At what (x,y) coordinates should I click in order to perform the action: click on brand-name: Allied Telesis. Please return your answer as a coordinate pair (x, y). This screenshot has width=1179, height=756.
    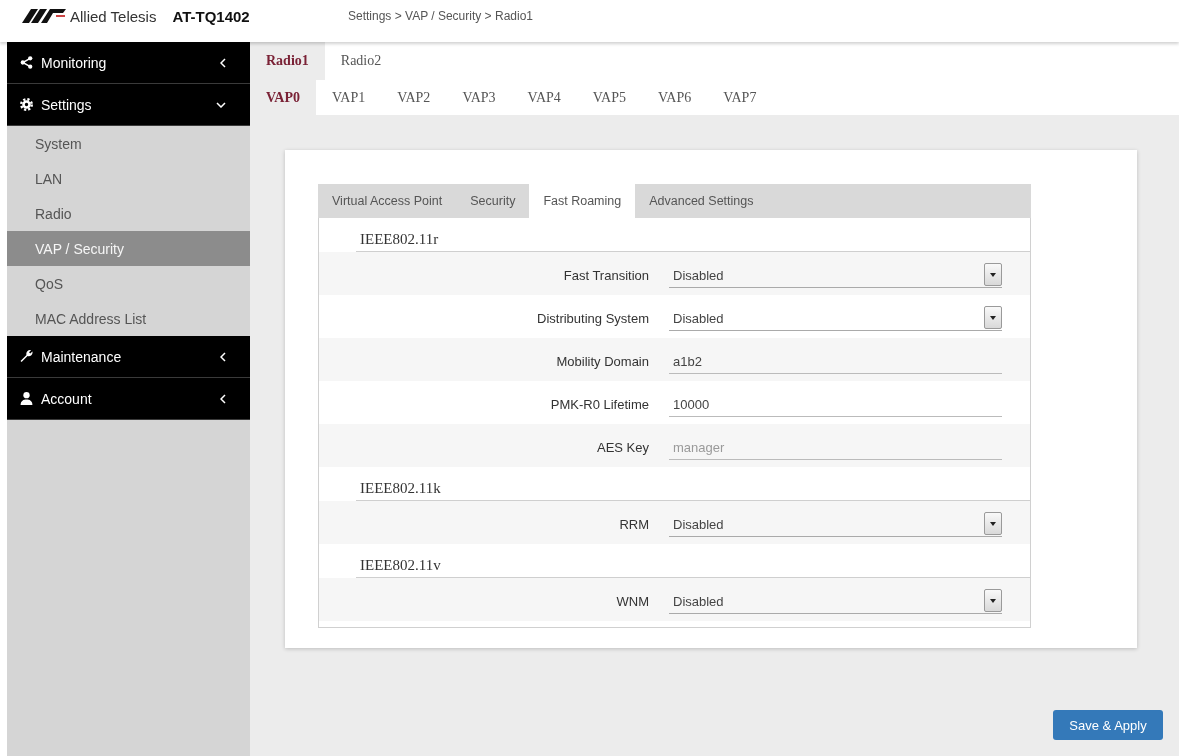
    Looking at the image, I should click on (113, 16).